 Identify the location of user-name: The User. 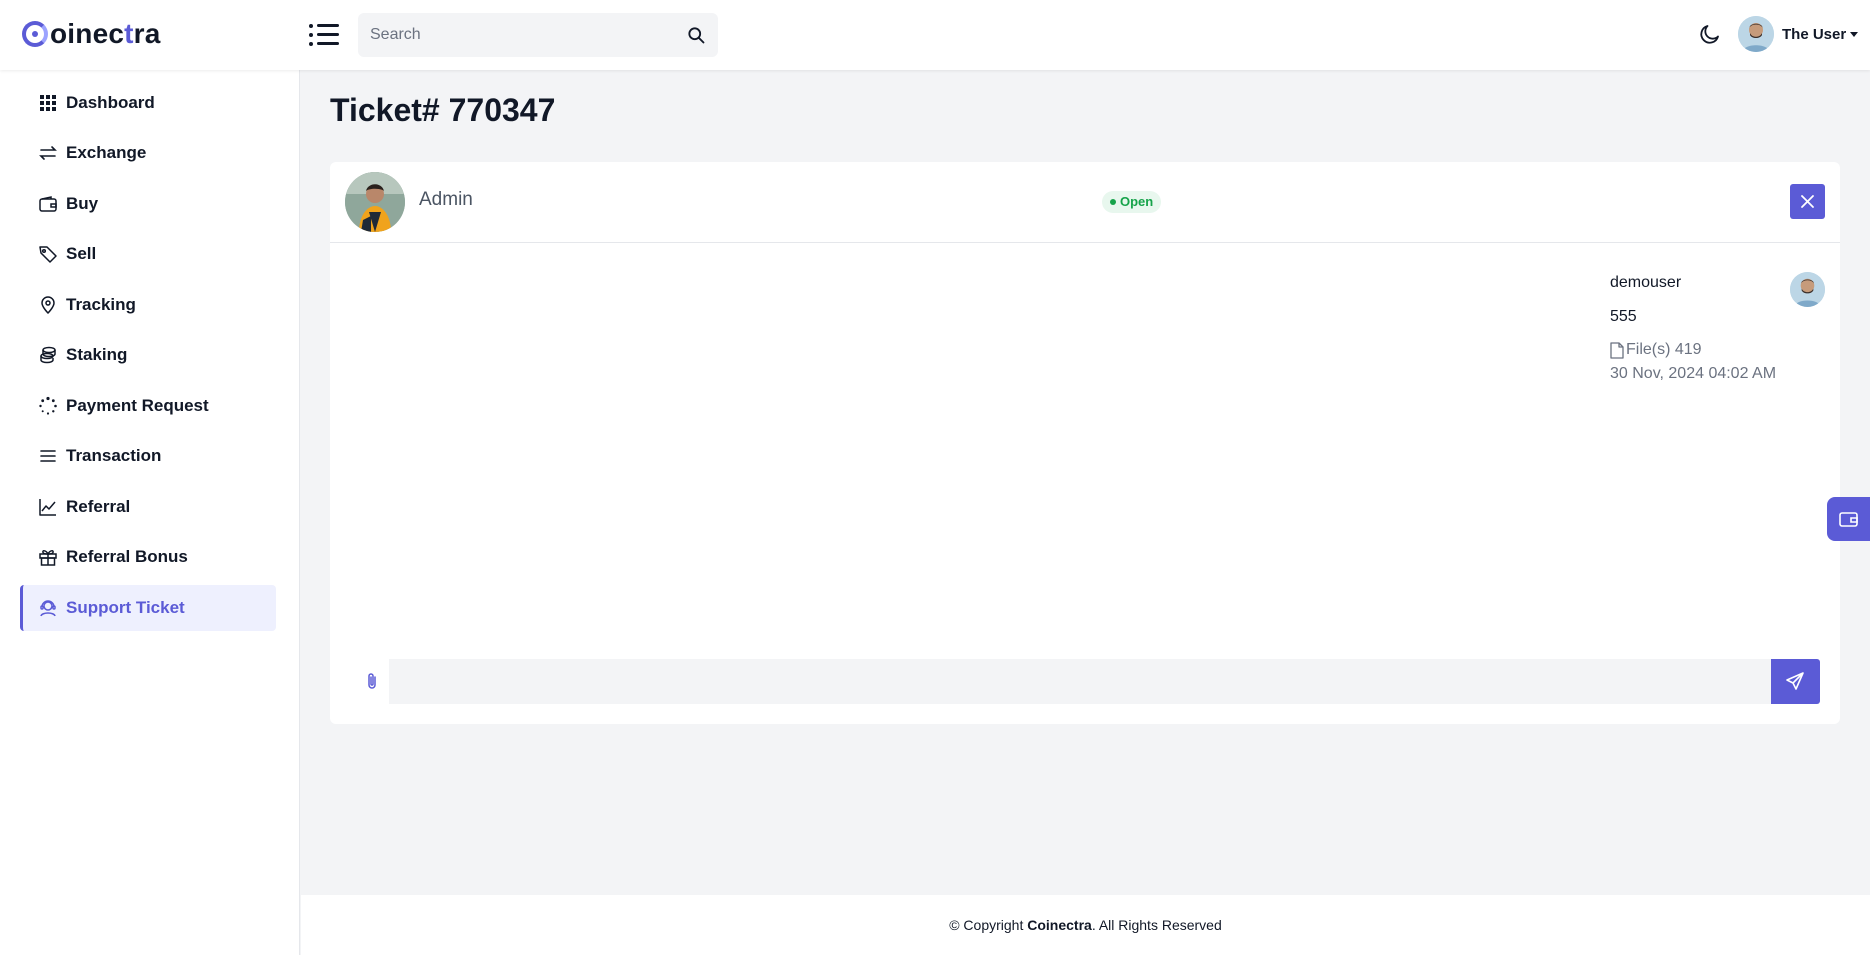
(1814, 34).